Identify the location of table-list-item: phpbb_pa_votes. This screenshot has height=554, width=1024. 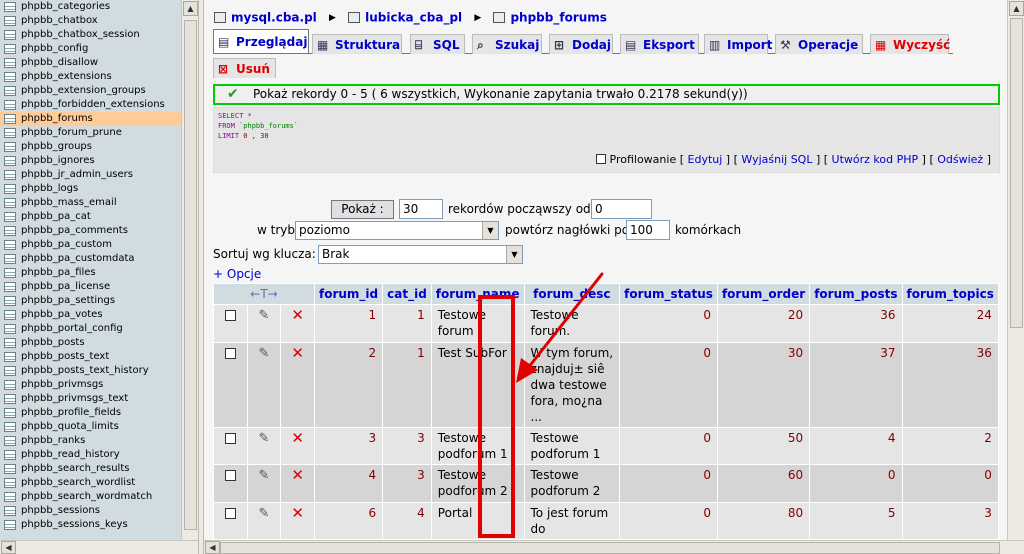
(90, 315).